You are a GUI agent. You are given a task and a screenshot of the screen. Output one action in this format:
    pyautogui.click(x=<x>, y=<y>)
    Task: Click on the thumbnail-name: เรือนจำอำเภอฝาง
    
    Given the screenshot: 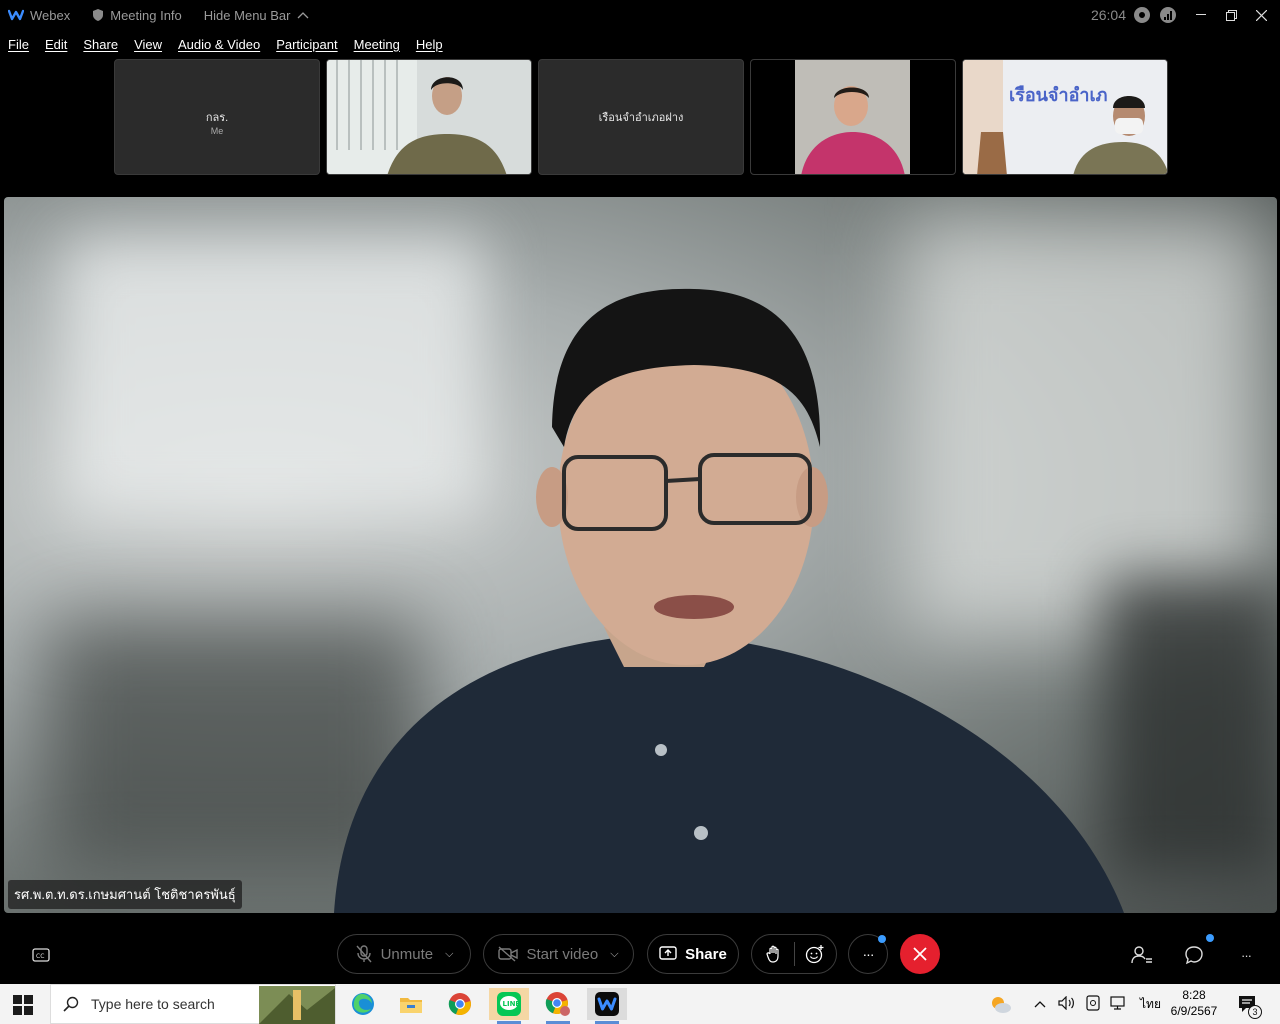 What is the action you would take?
    pyautogui.click(x=641, y=118)
    